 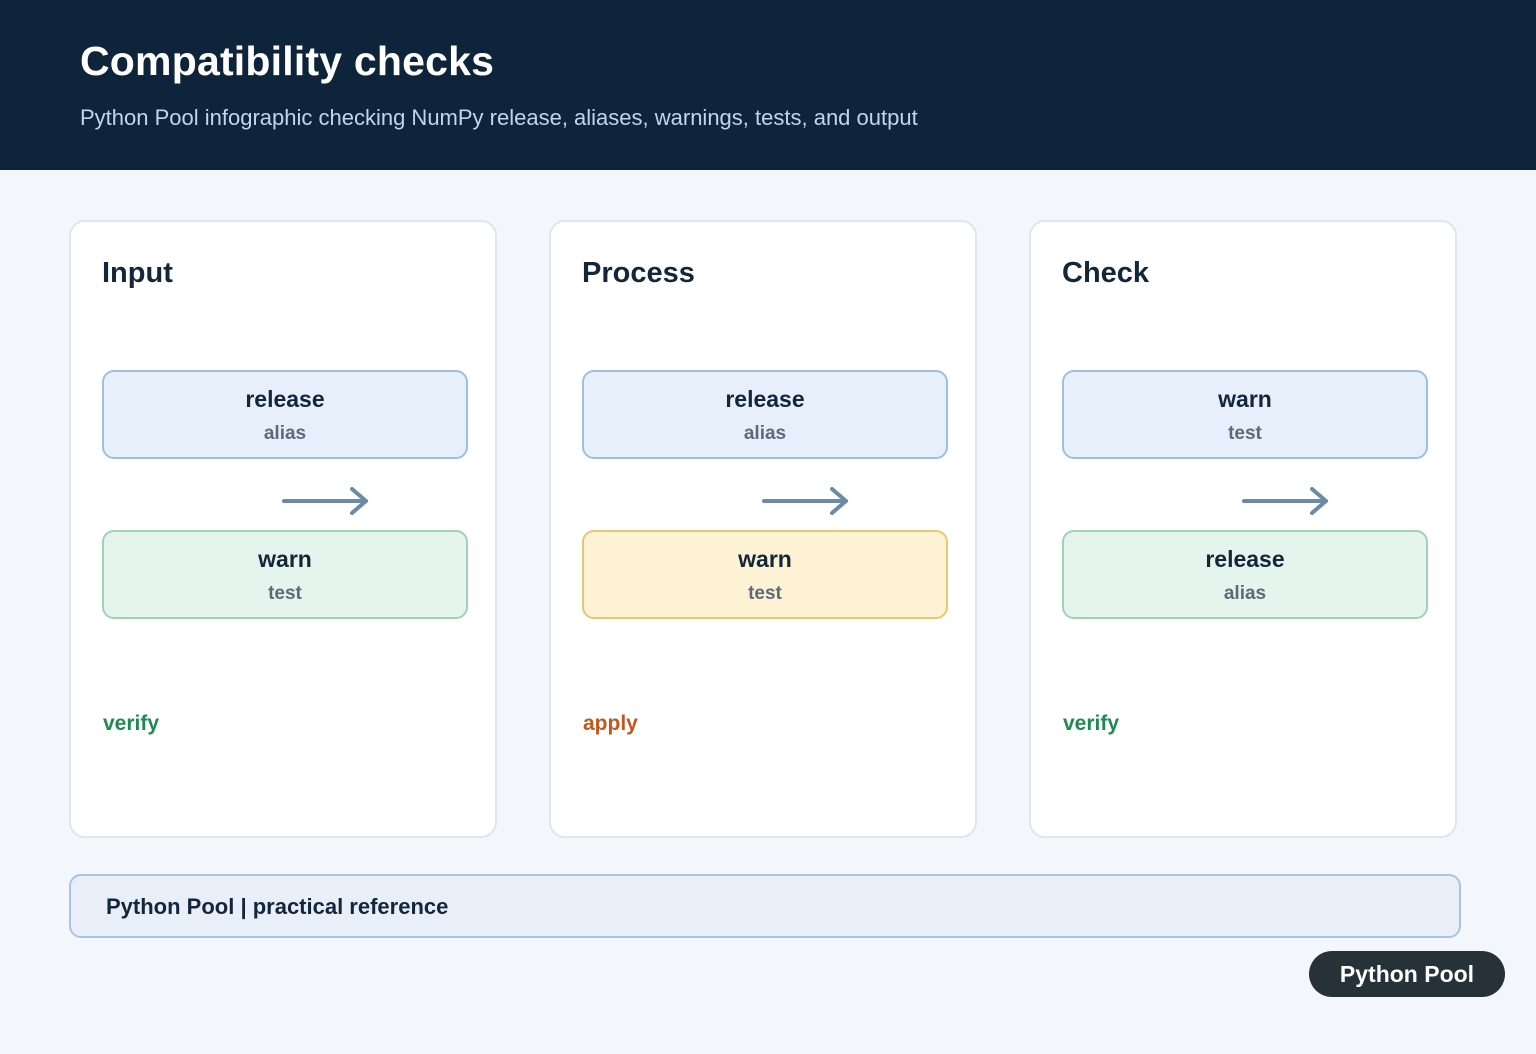 I want to click on panel-title: Check, so click(x=1106, y=273).